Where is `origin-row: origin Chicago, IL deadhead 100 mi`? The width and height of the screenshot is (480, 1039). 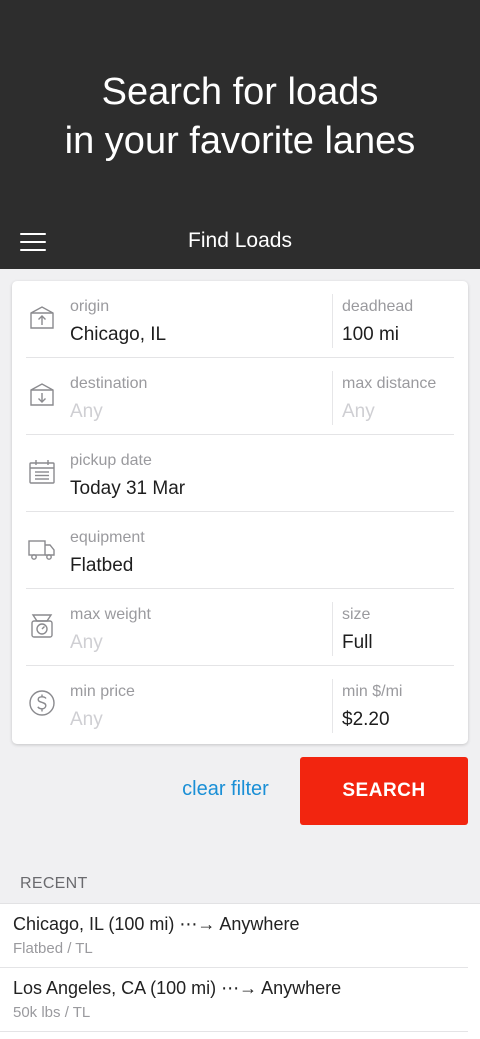
origin-row: origin Chicago, IL deadhead 100 mi is located at coordinates (240, 319).